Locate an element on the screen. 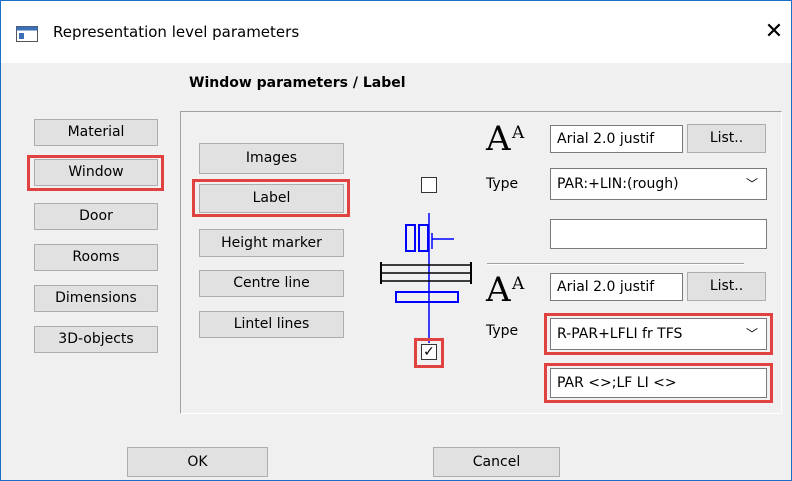  top-label-checkbox is located at coordinates (429, 185).